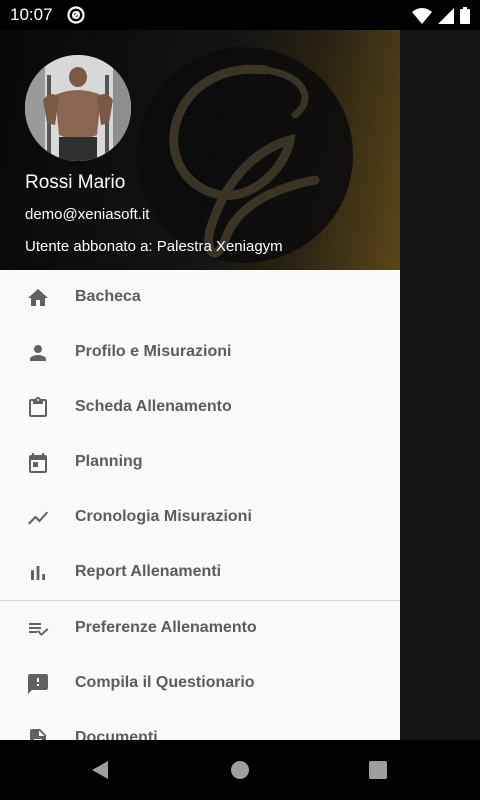  I want to click on menu-item-report: Report Allenamenti, so click(200, 572).